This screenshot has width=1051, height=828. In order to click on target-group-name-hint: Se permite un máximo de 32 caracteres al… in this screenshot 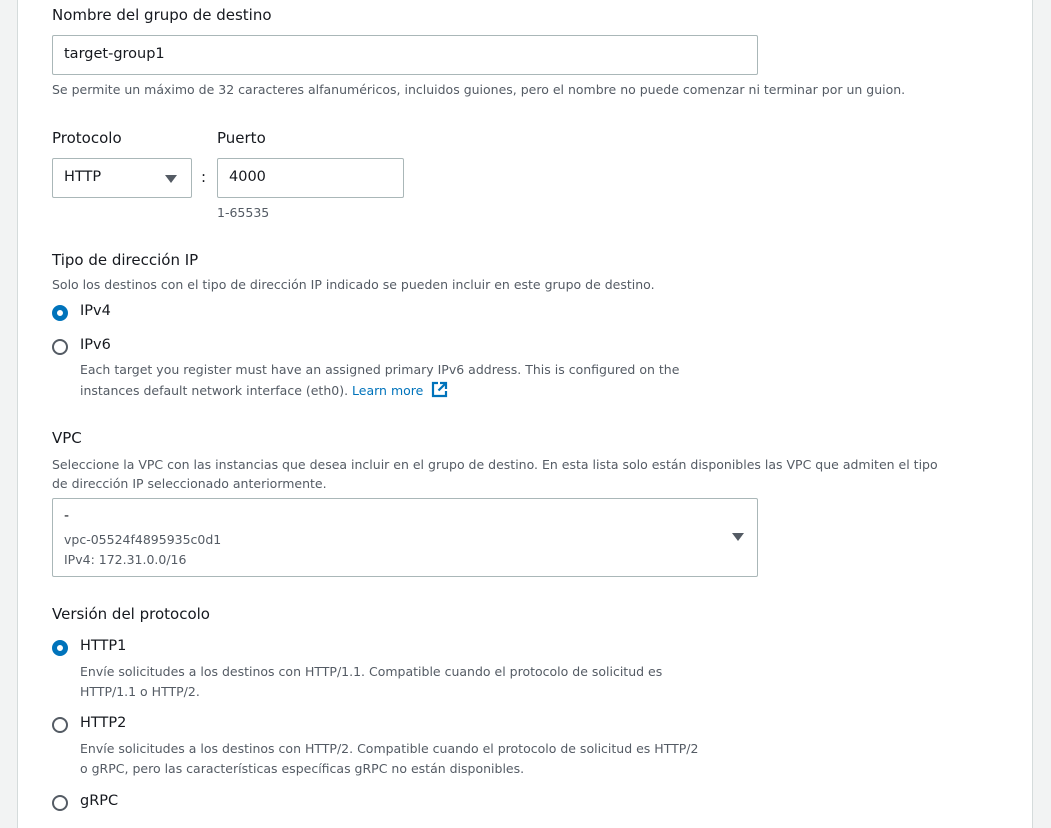, I will do `click(479, 89)`.